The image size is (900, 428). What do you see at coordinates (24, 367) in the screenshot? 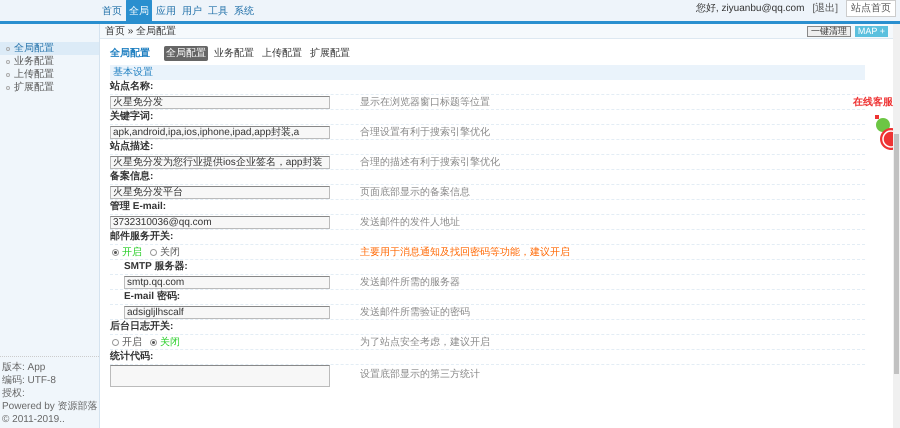
I see `footer-text: 版本: App` at bounding box center [24, 367].